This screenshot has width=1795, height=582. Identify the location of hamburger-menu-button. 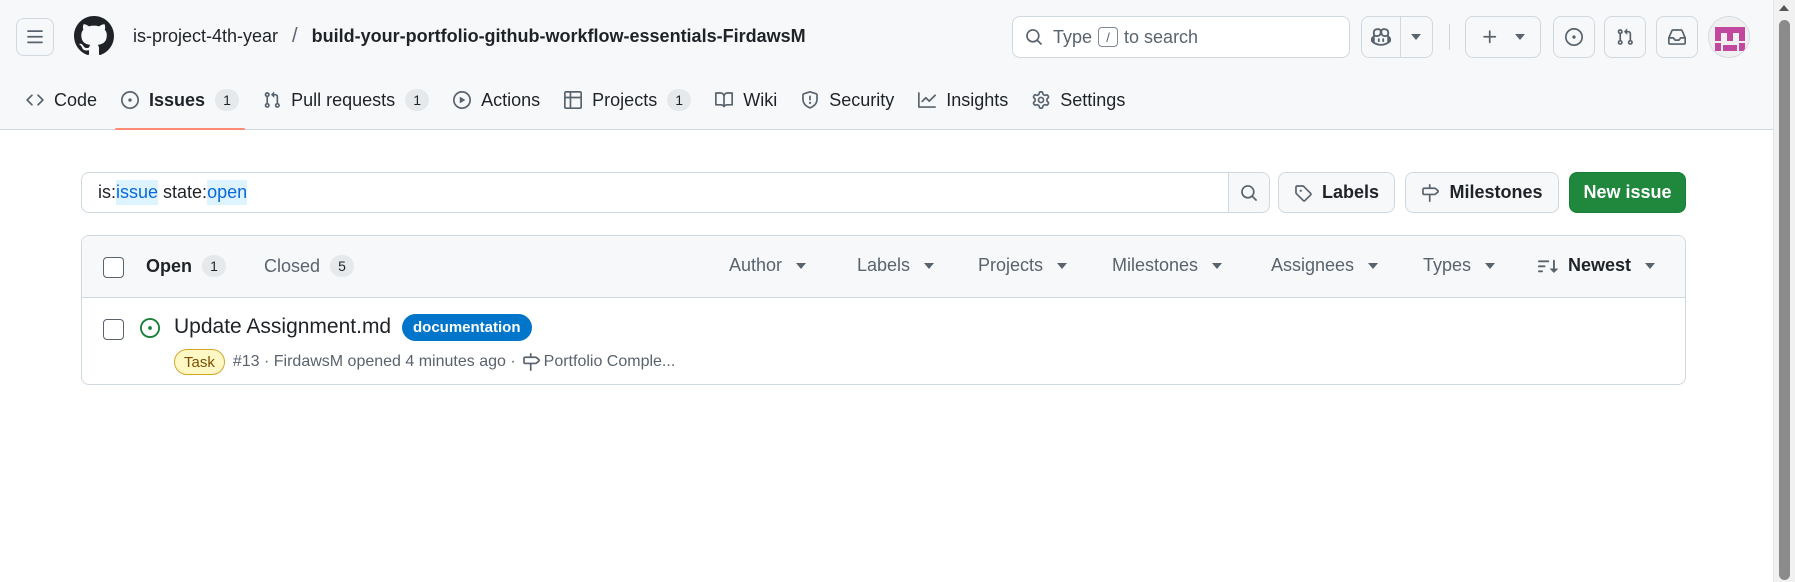
(35, 37).